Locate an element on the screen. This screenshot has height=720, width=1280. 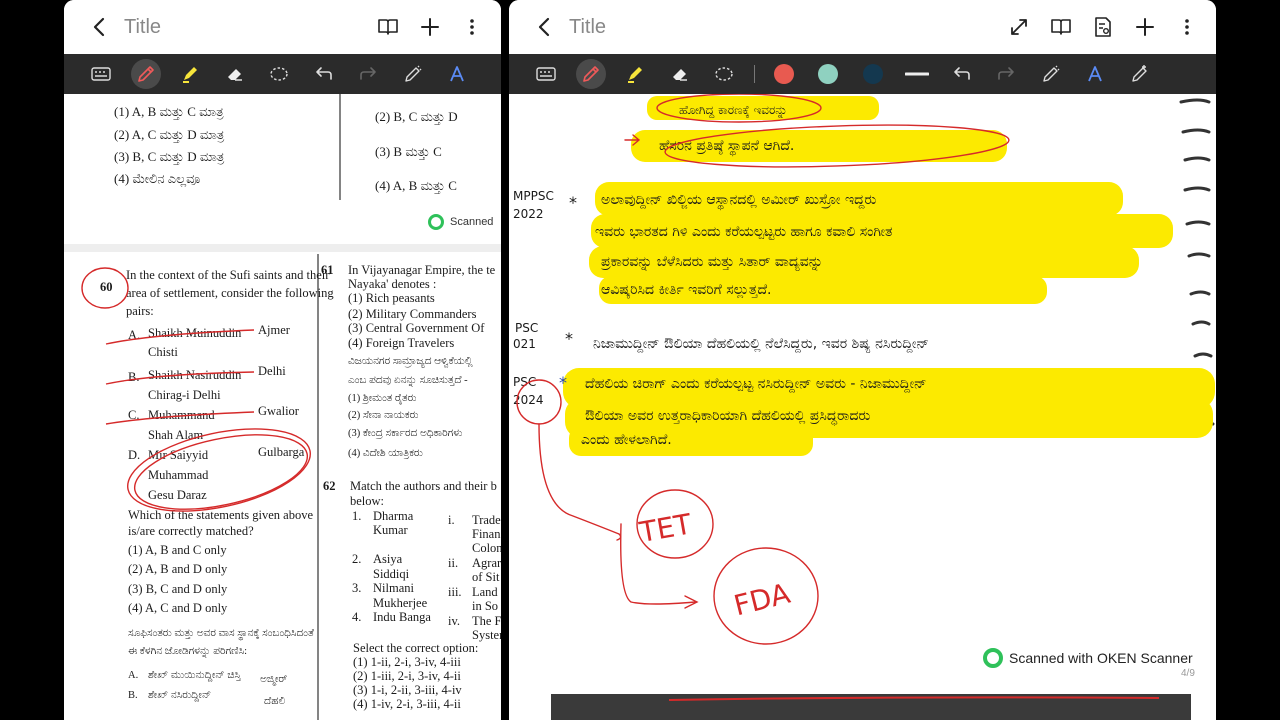
q60-option: (3) B, C and D only is located at coordinates (178, 589).